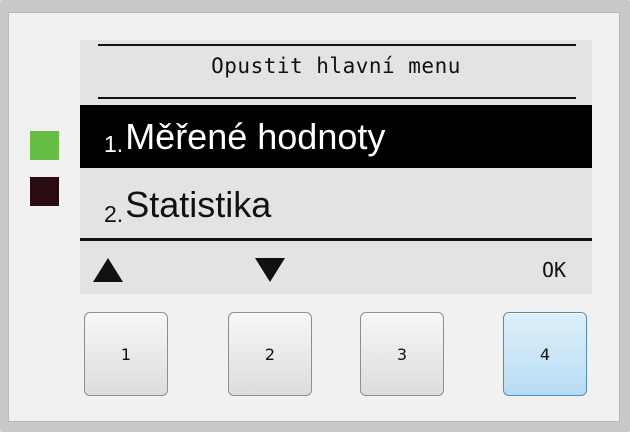 This screenshot has height=432, width=630. I want to click on menu-item-statistics: 2. Statistika, so click(336, 204).